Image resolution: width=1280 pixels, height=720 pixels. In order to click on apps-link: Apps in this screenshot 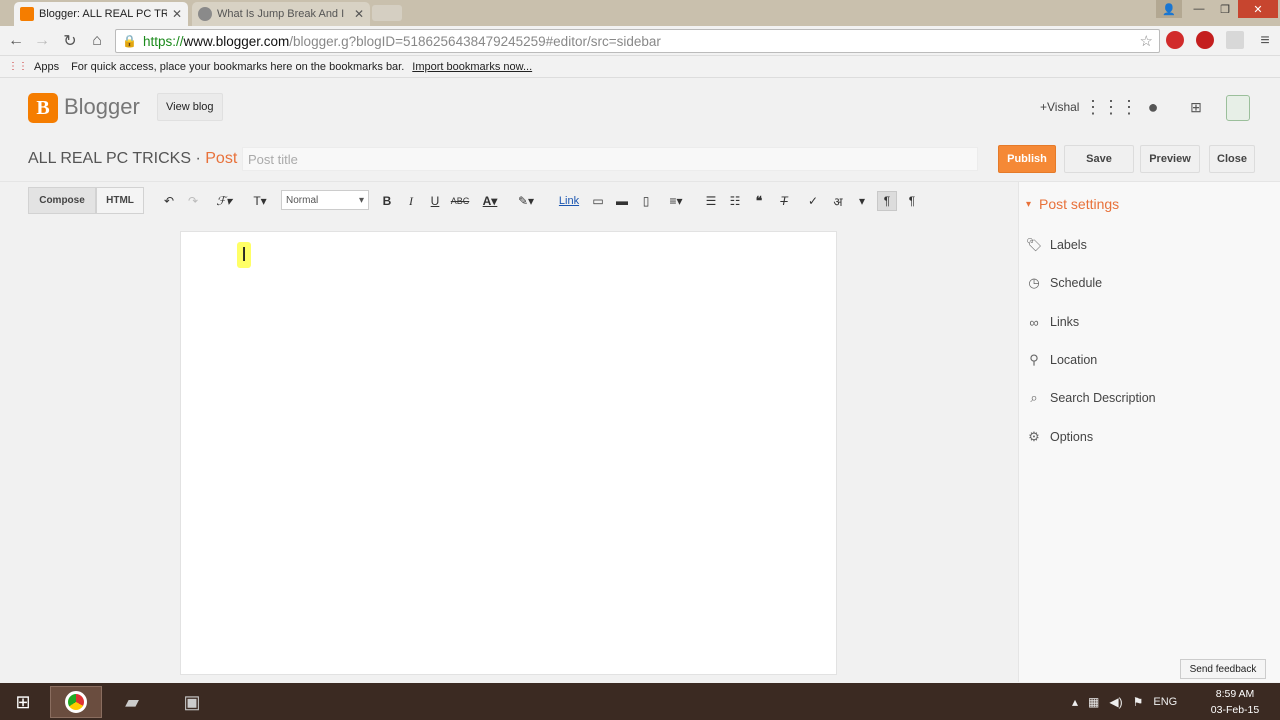, I will do `click(46, 67)`.